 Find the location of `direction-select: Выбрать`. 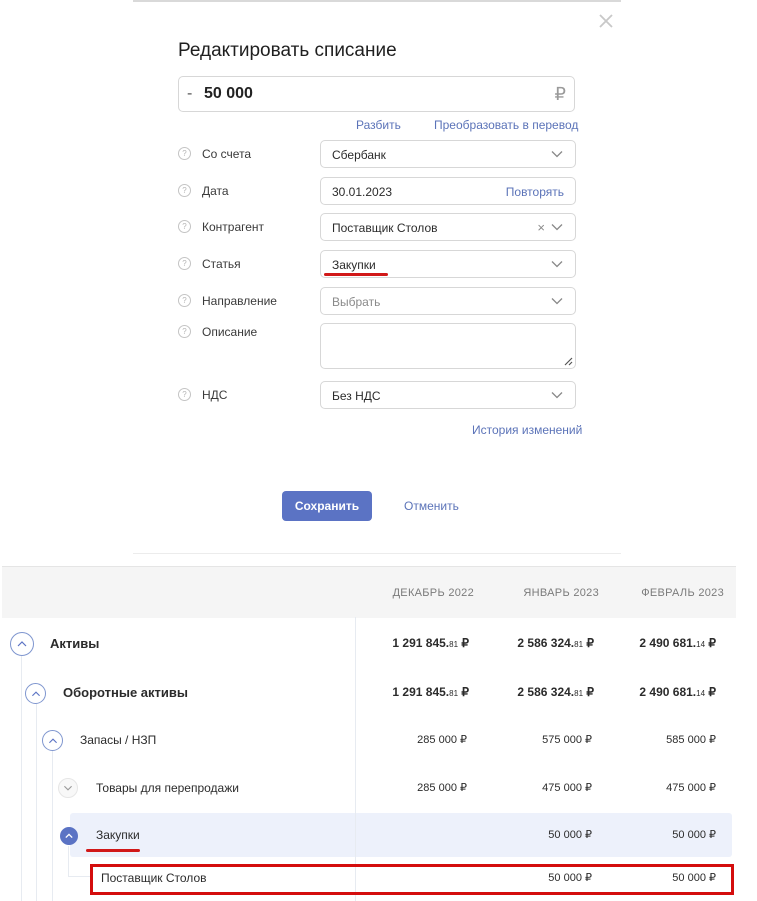

direction-select: Выбрать is located at coordinates (448, 301).